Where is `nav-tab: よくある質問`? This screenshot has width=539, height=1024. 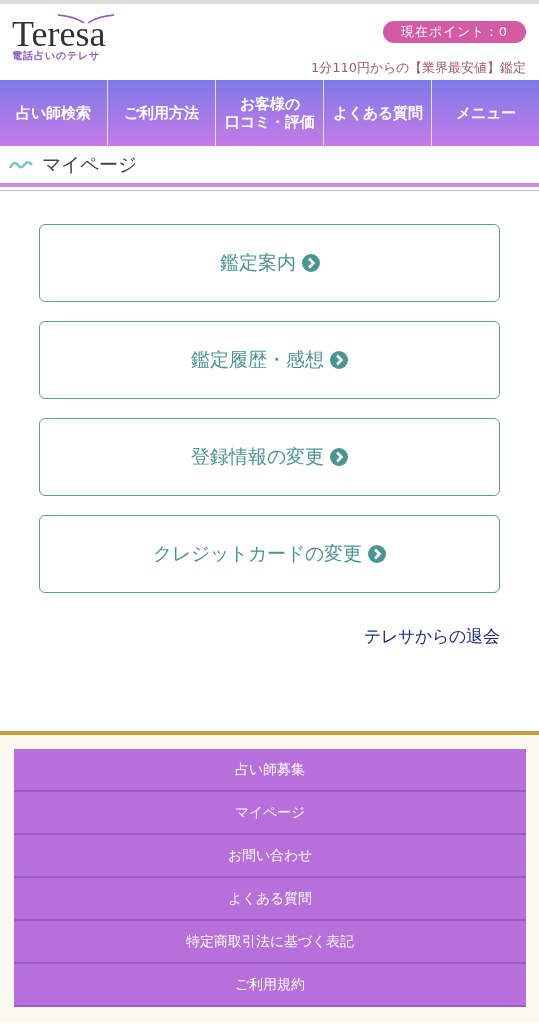
nav-tab: よくある質問 is located at coordinates (378, 113).